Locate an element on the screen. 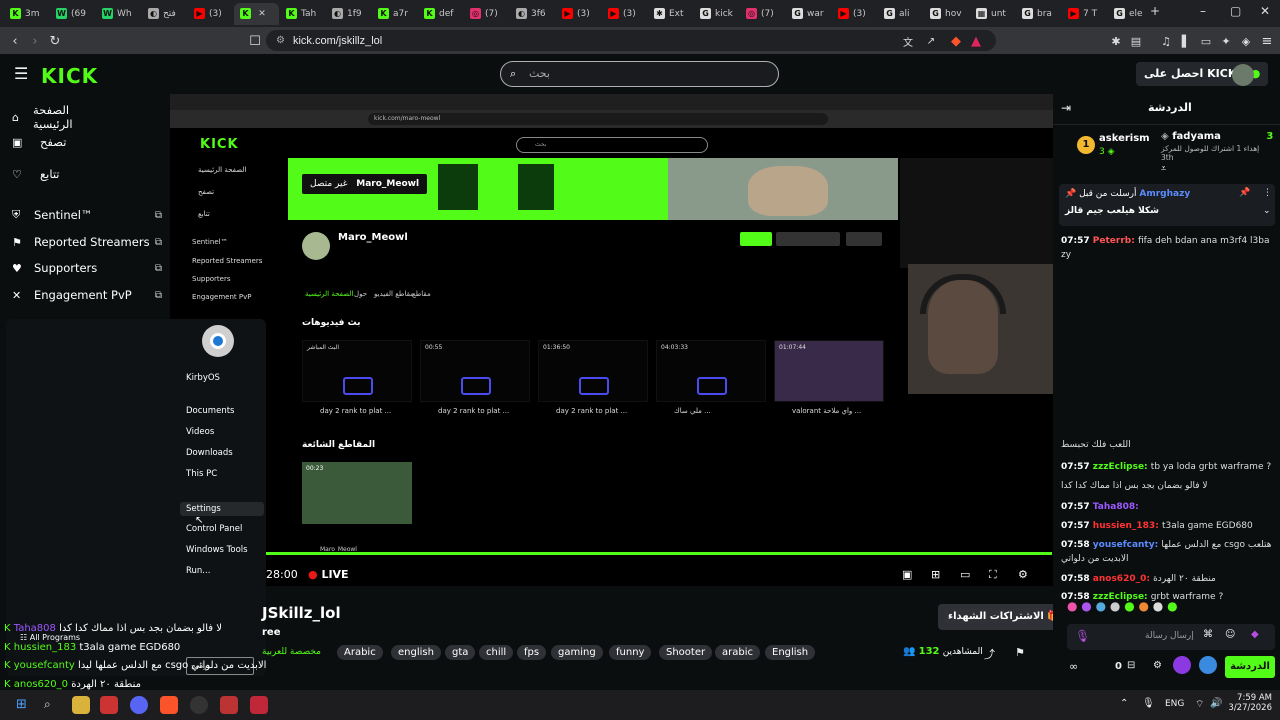 The height and width of the screenshot is (720, 1280). start-user-name: KirbyOS is located at coordinates (203, 378).